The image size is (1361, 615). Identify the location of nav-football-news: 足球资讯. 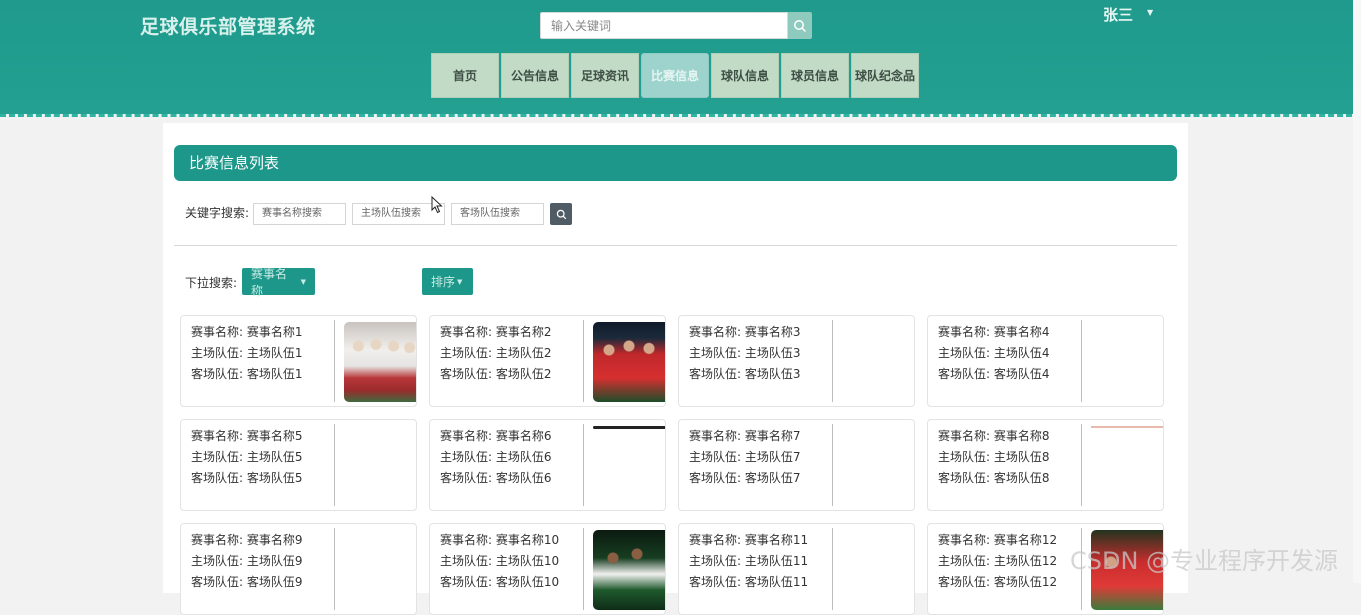
(605, 75).